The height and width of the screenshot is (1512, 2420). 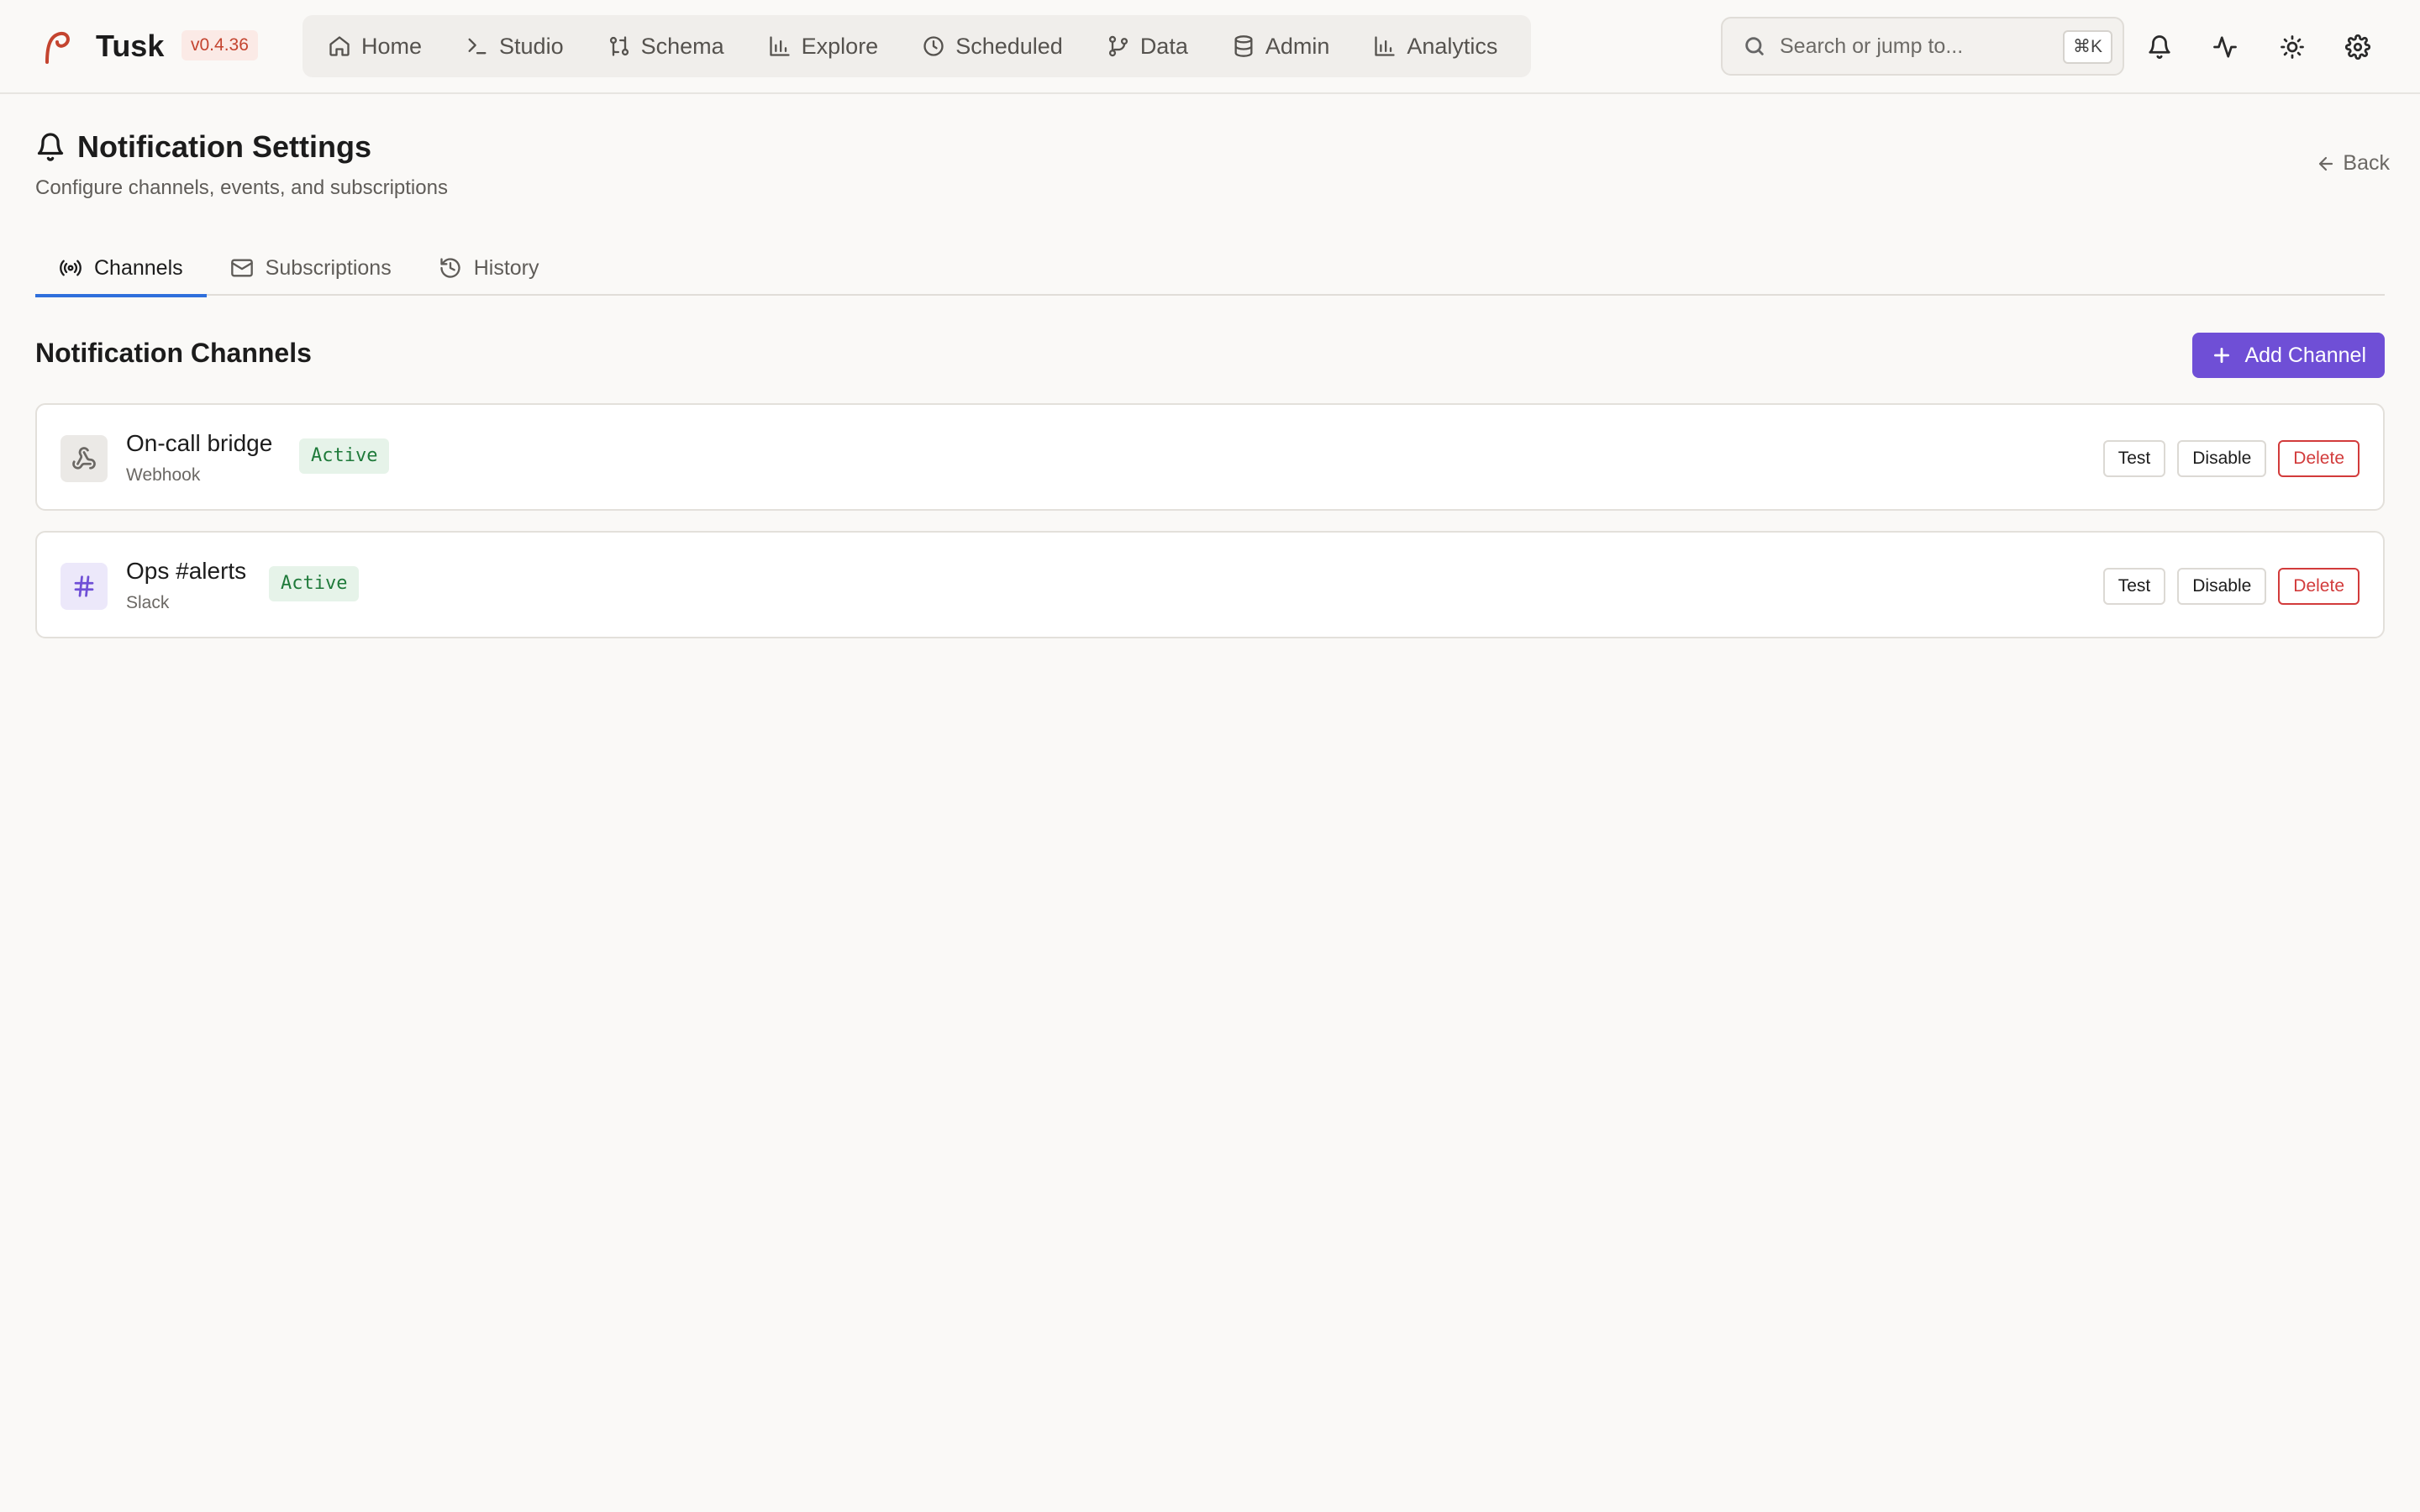 I want to click on database-icon, so click(x=1243, y=46).